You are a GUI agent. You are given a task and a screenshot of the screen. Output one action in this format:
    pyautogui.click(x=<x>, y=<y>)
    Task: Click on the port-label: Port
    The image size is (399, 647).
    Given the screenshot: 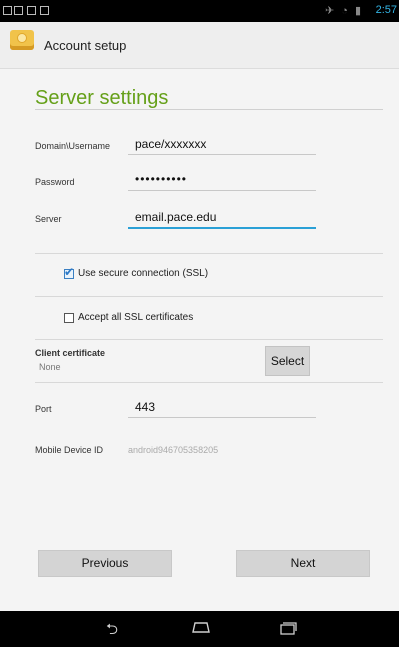 What is the action you would take?
    pyautogui.click(x=43, y=409)
    